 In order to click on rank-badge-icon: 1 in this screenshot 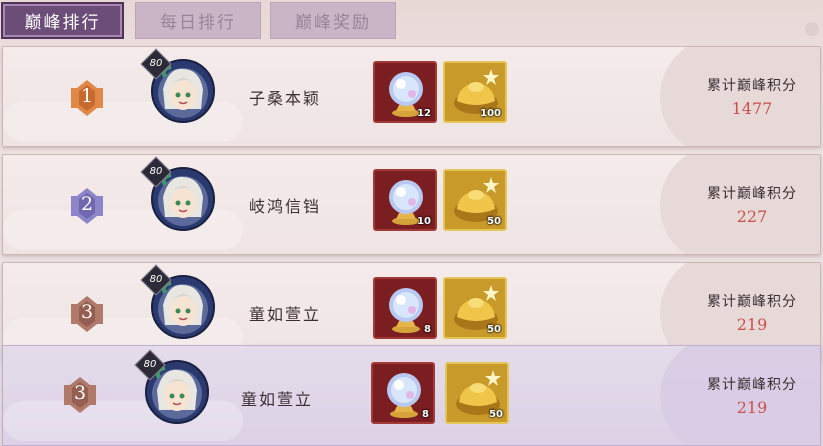, I will do `click(87, 98)`.